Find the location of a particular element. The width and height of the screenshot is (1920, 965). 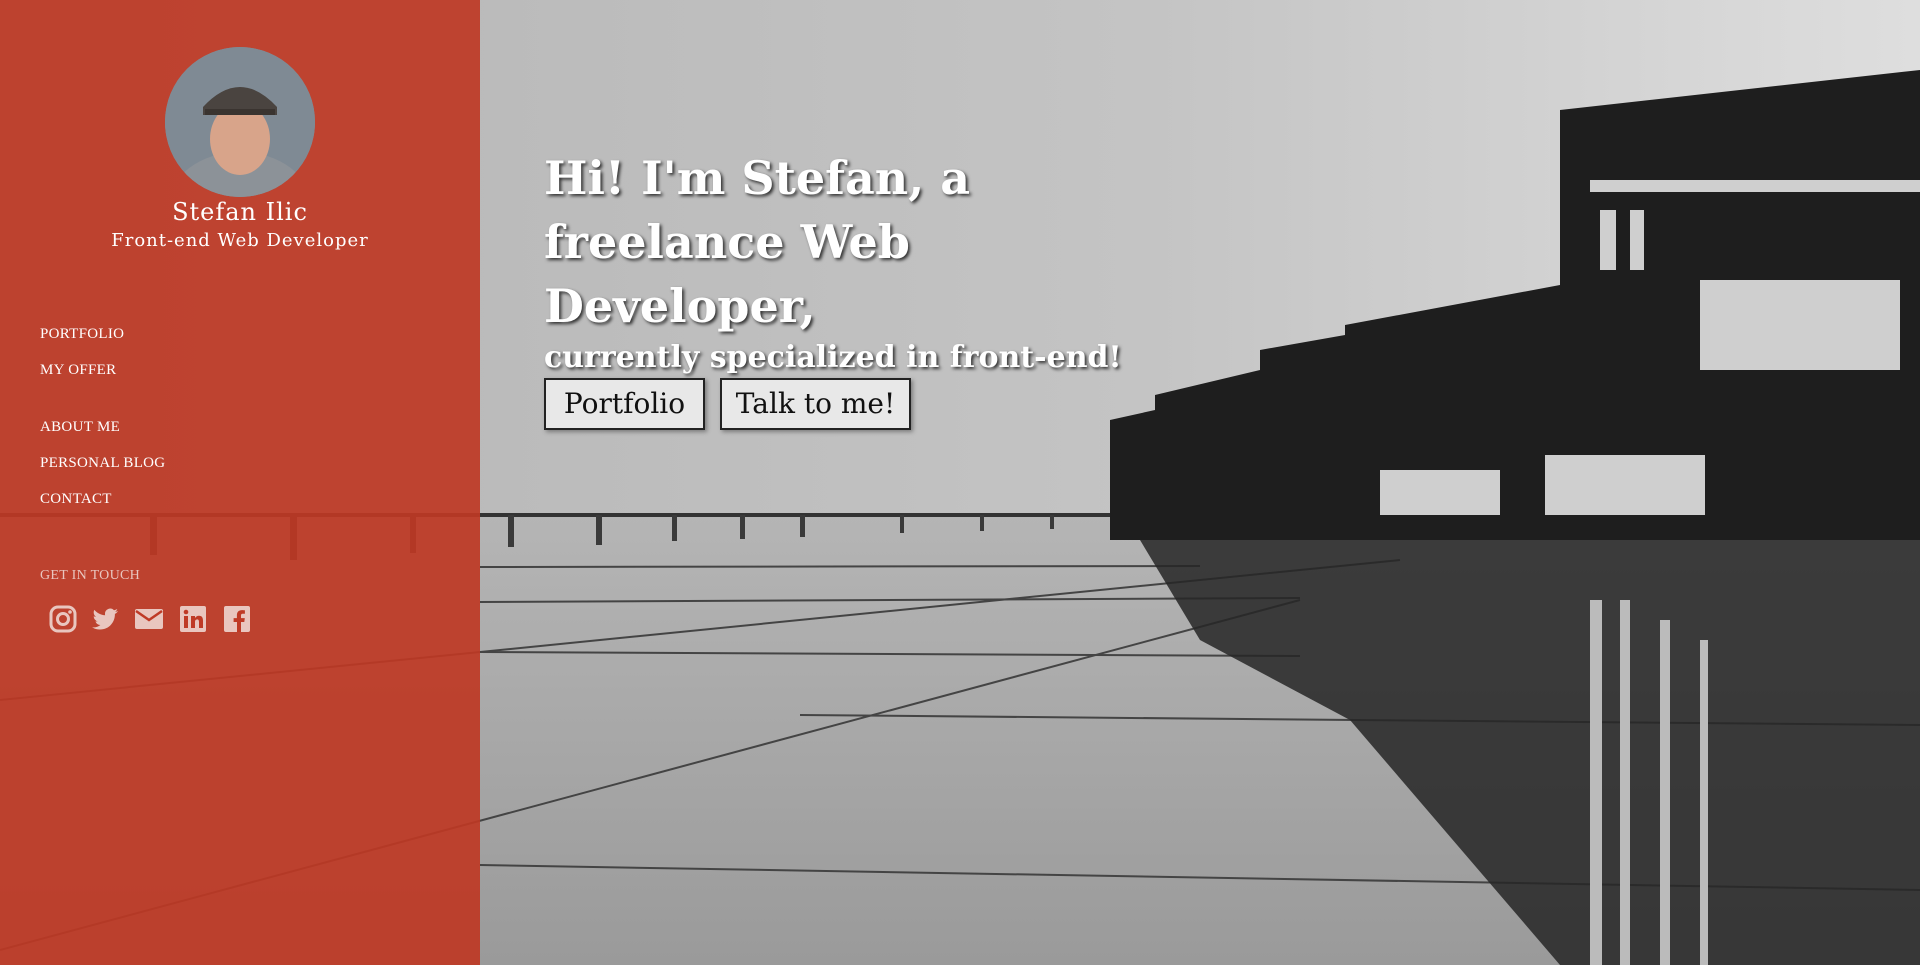

nav-portfolio: PORTFOLIO is located at coordinates (82, 334).